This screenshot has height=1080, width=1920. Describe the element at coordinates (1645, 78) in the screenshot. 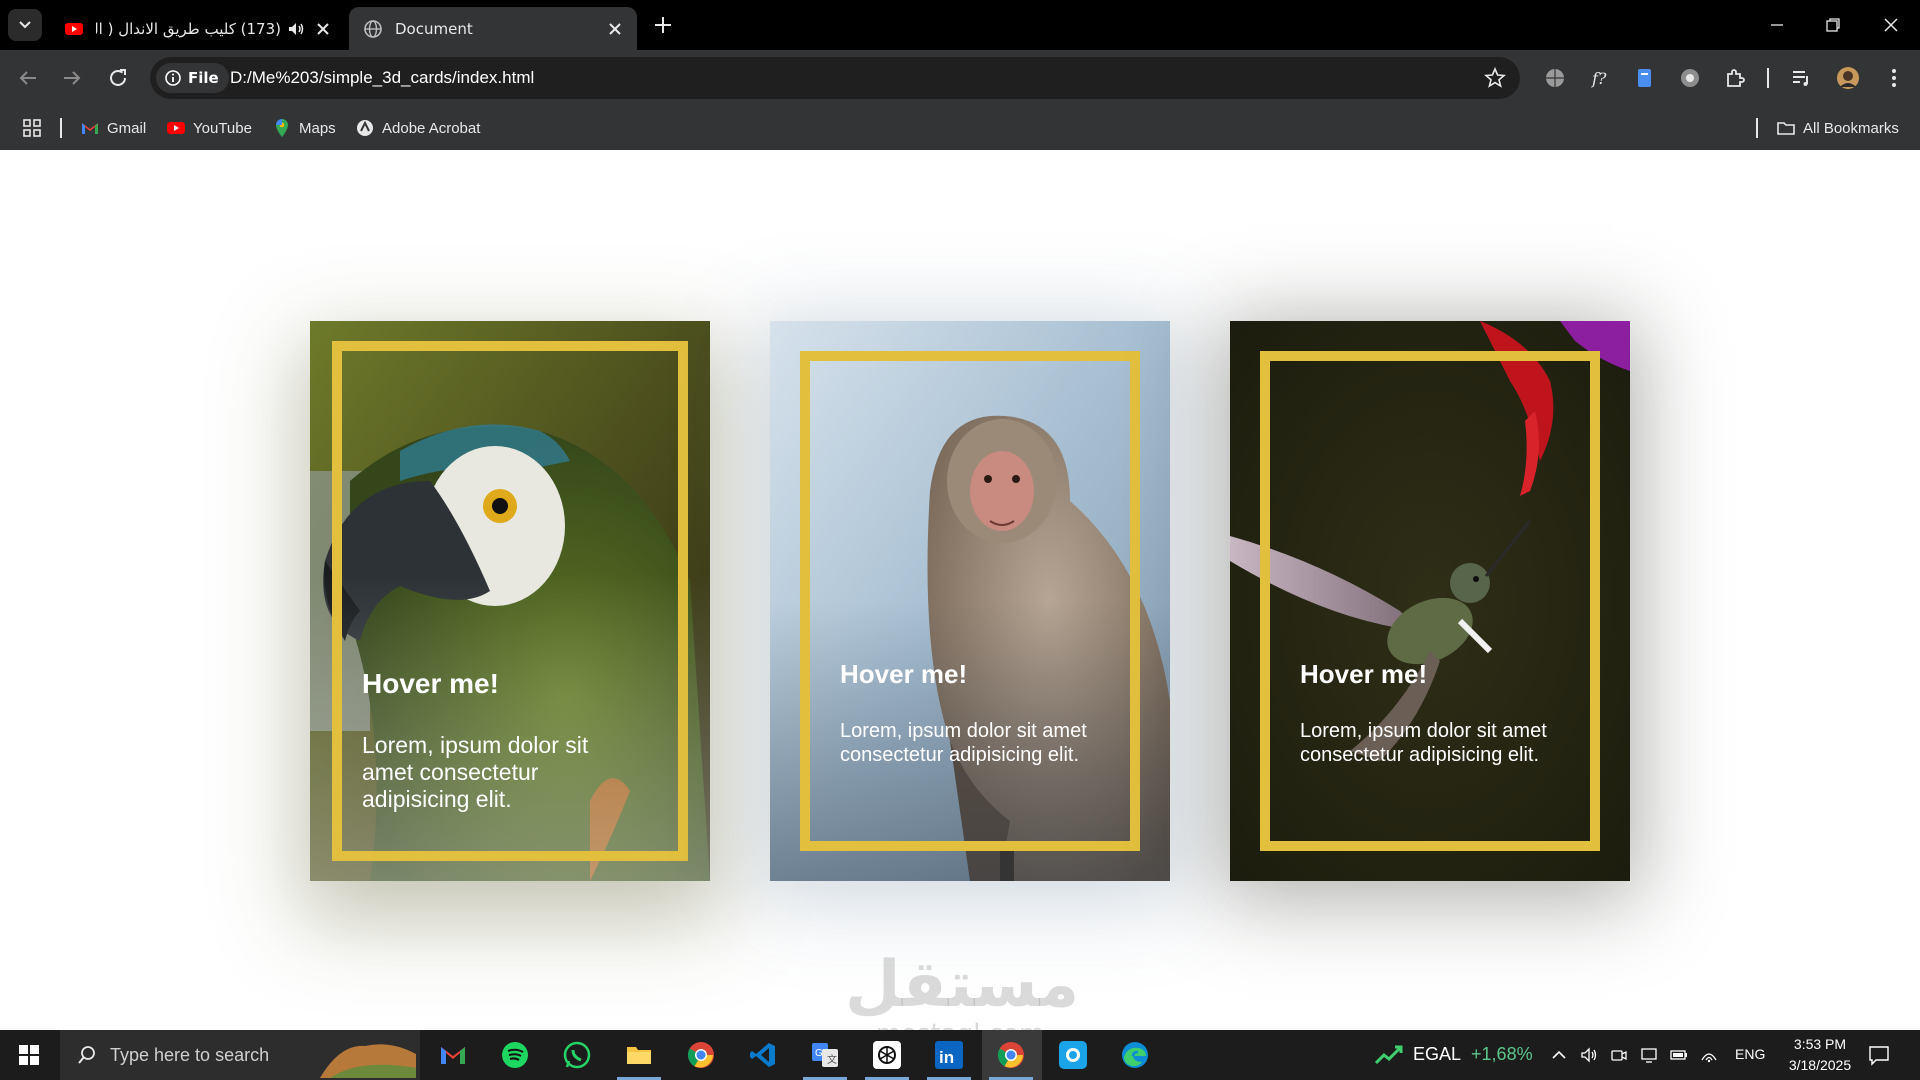

I see `docs-extension-icon` at that location.